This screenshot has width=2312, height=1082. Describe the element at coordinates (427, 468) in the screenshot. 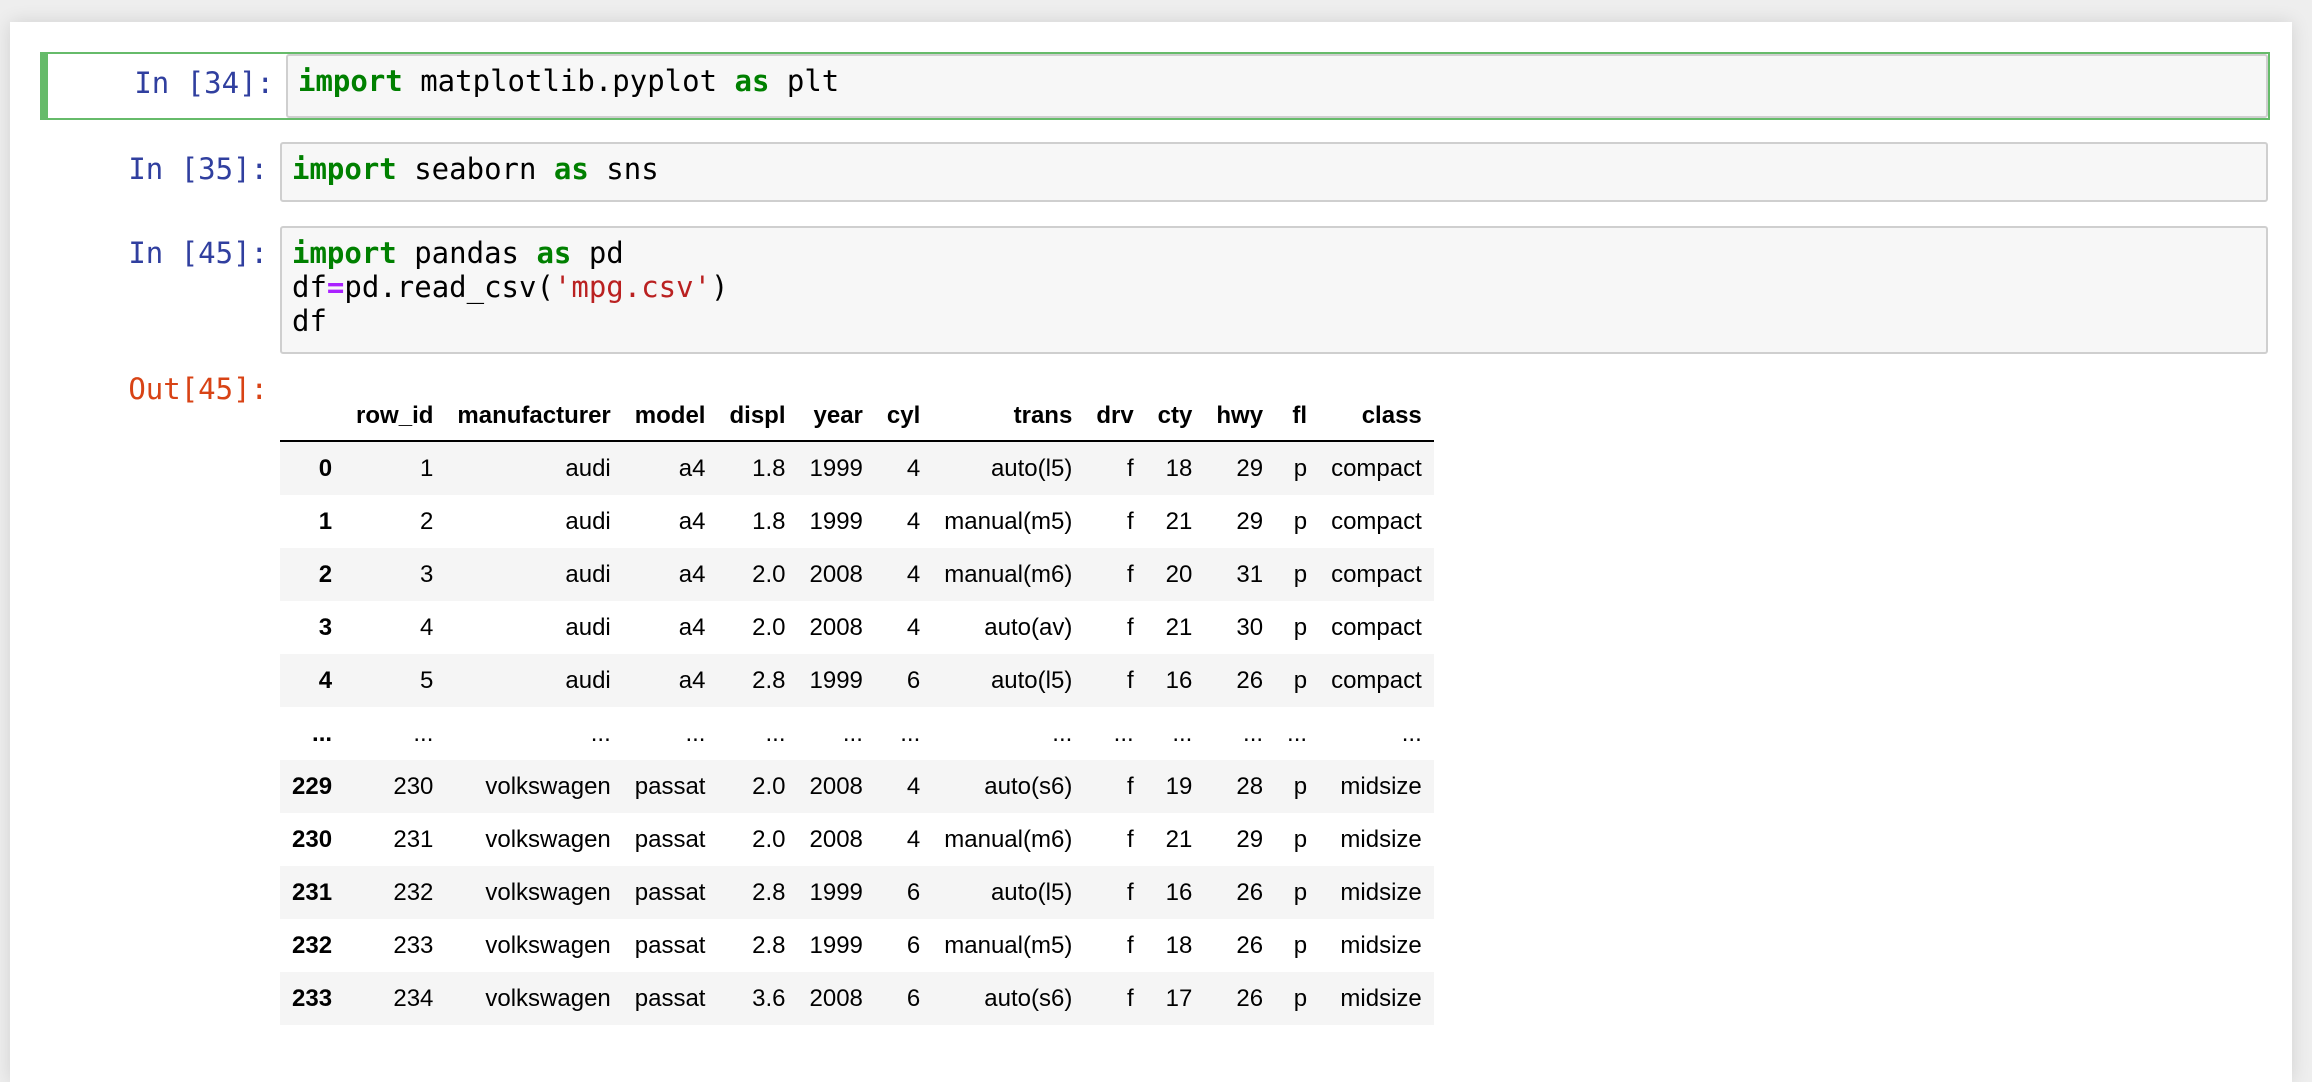

I see `table-cell: 1` at that location.